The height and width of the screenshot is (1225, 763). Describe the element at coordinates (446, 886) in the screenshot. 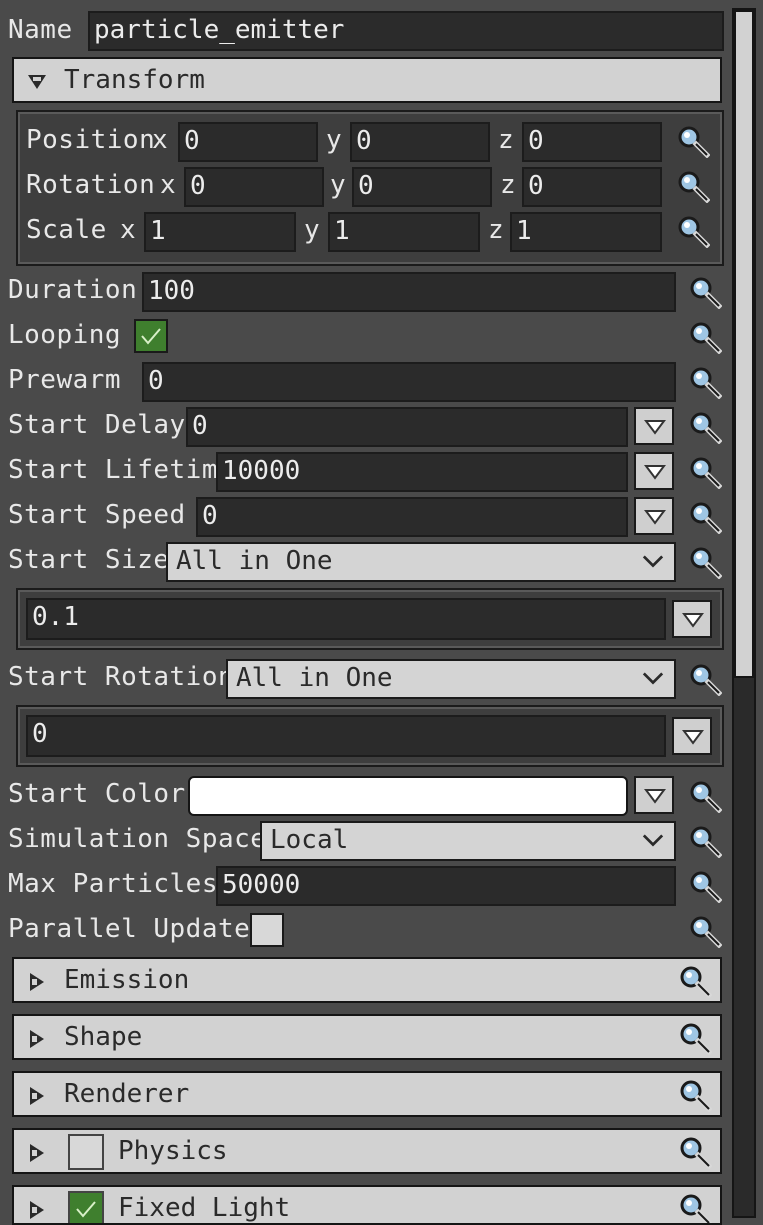

I see `max-particles-input: 50000` at that location.